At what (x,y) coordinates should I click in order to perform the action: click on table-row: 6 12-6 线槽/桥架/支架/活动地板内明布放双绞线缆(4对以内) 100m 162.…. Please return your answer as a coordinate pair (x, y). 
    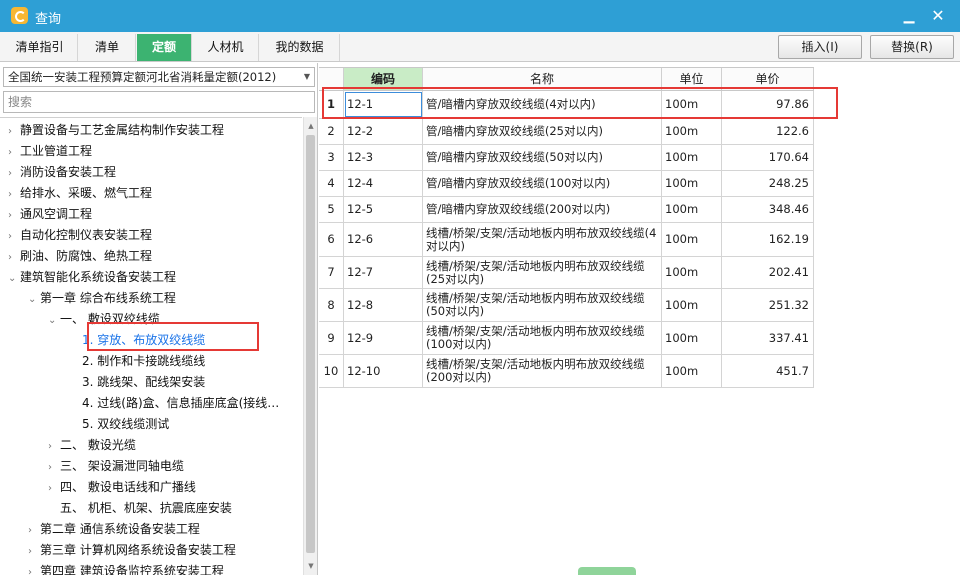
    Looking at the image, I should click on (566, 240).